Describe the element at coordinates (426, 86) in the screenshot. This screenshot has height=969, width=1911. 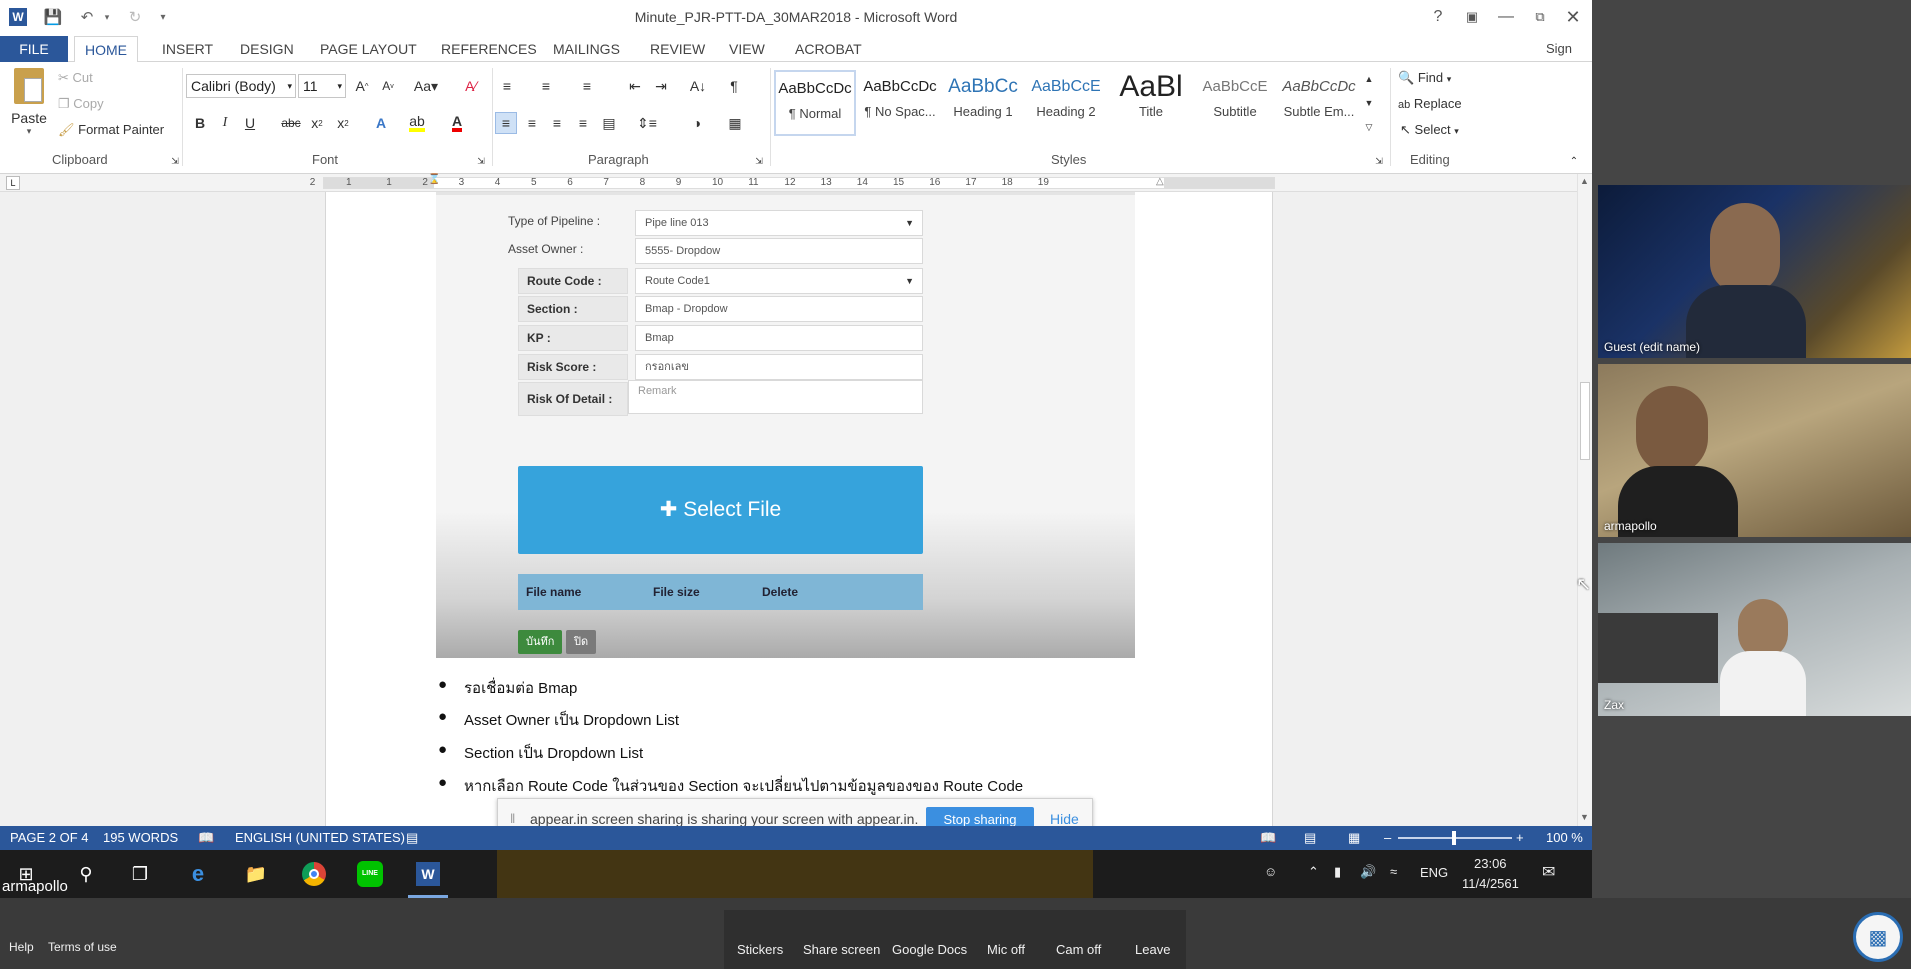
I see `change-case-icon: Aa▾` at that location.